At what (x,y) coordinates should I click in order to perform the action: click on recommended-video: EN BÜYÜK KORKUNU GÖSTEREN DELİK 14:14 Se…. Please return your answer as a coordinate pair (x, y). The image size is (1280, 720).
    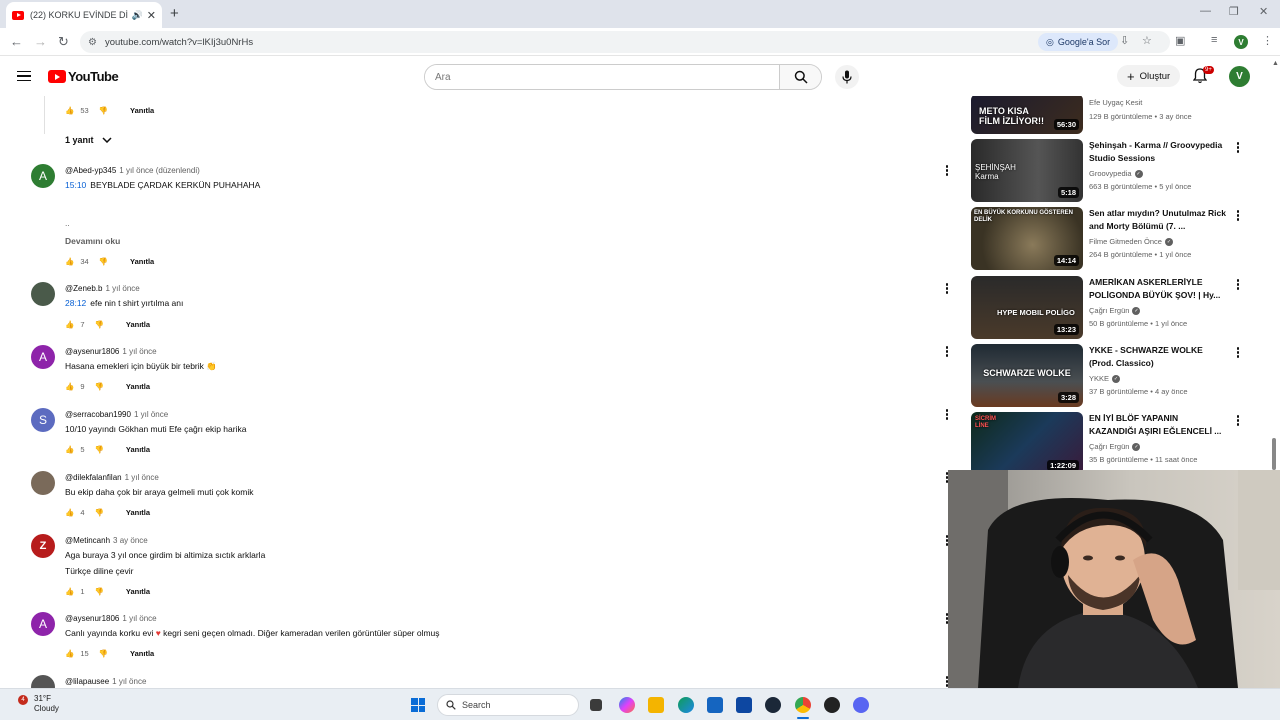
    Looking at the image, I should click on (1106, 239).